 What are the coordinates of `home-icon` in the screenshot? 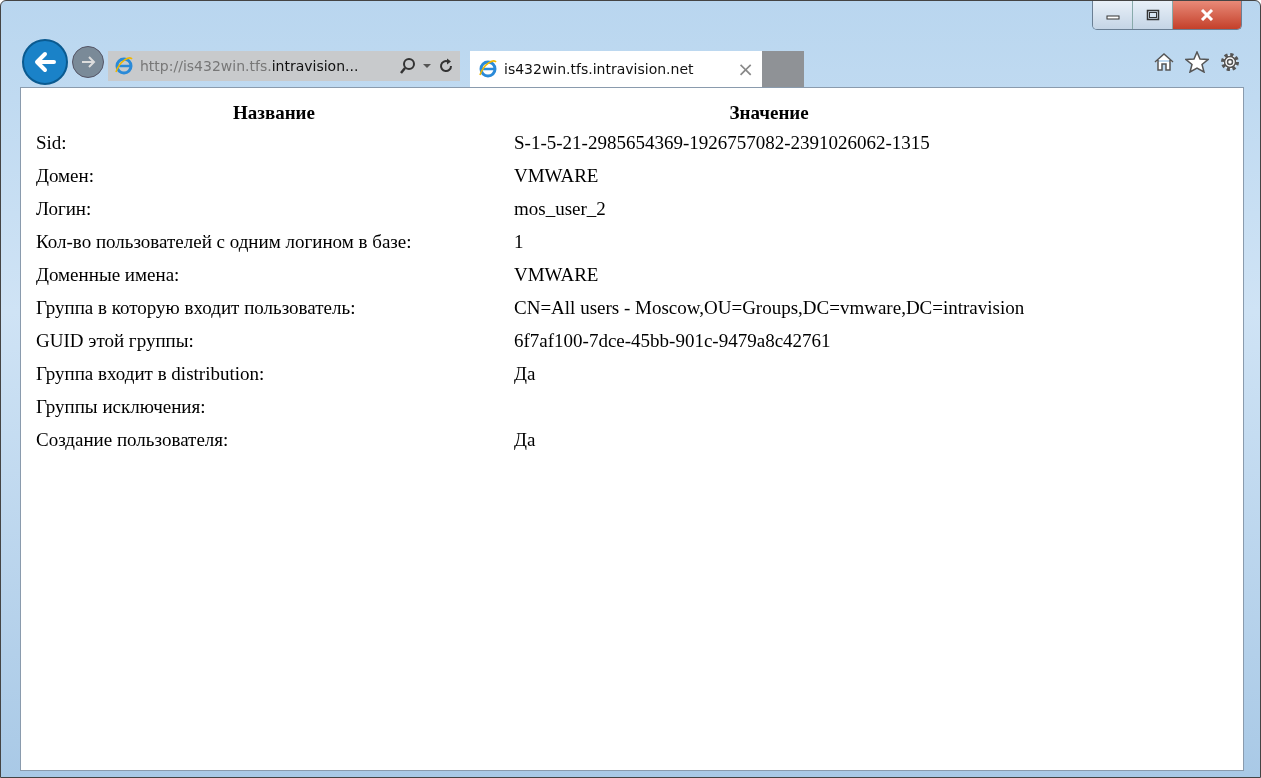 It's located at (1164, 62).